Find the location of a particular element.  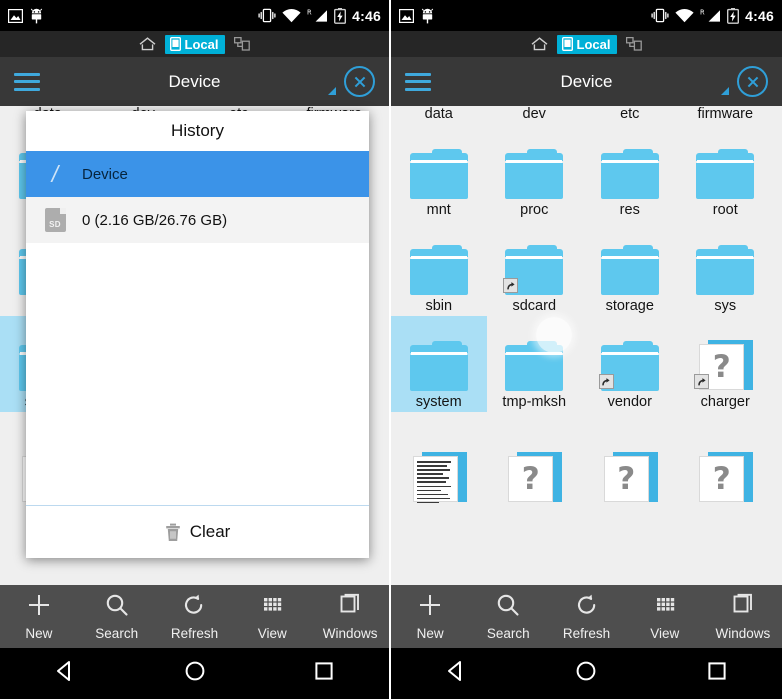

file-label: dev is located at coordinates (534, 114).